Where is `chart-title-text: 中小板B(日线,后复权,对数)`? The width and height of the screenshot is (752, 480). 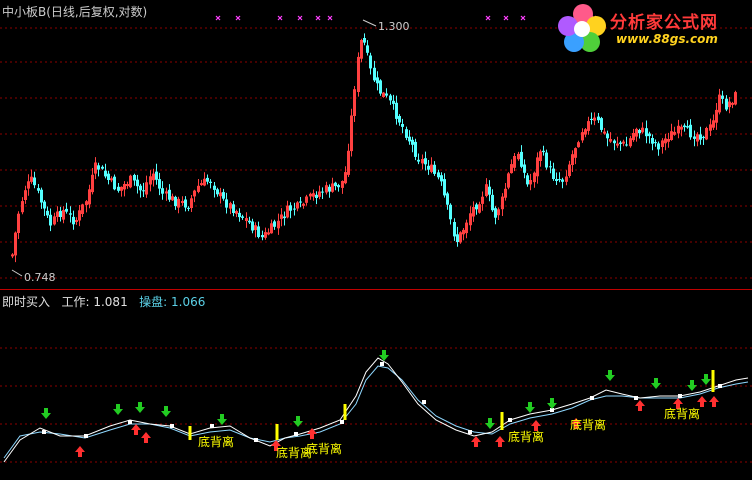 chart-title-text: 中小板B(日线,后复权,对数) is located at coordinates (75, 12).